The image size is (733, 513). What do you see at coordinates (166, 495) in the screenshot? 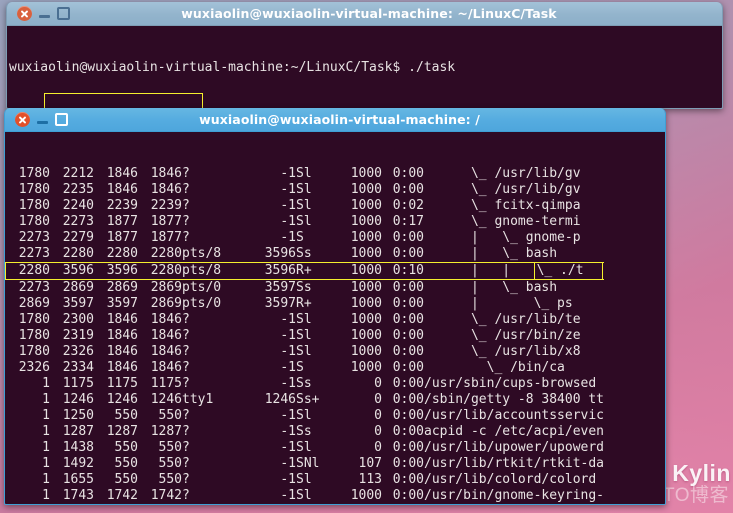
I see `process-sid-cell: 1742` at bounding box center [166, 495].